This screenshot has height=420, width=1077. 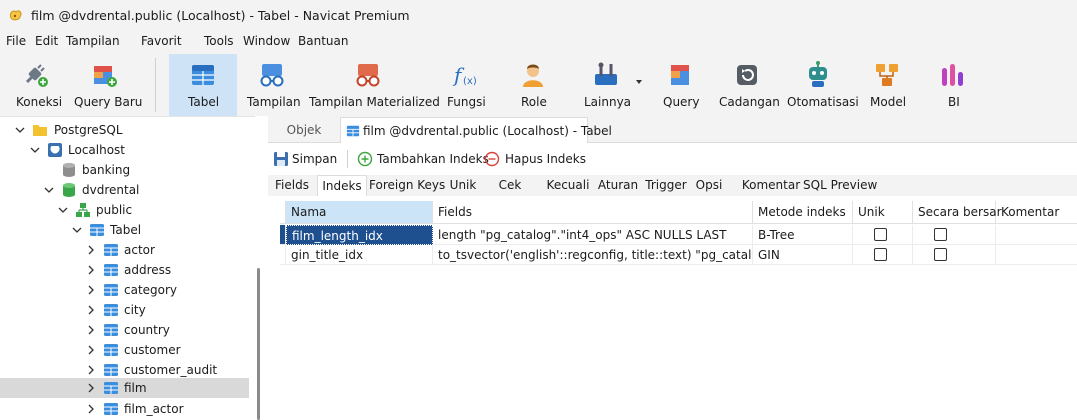 I want to click on tree-item-country: country, so click(x=124, y=330).